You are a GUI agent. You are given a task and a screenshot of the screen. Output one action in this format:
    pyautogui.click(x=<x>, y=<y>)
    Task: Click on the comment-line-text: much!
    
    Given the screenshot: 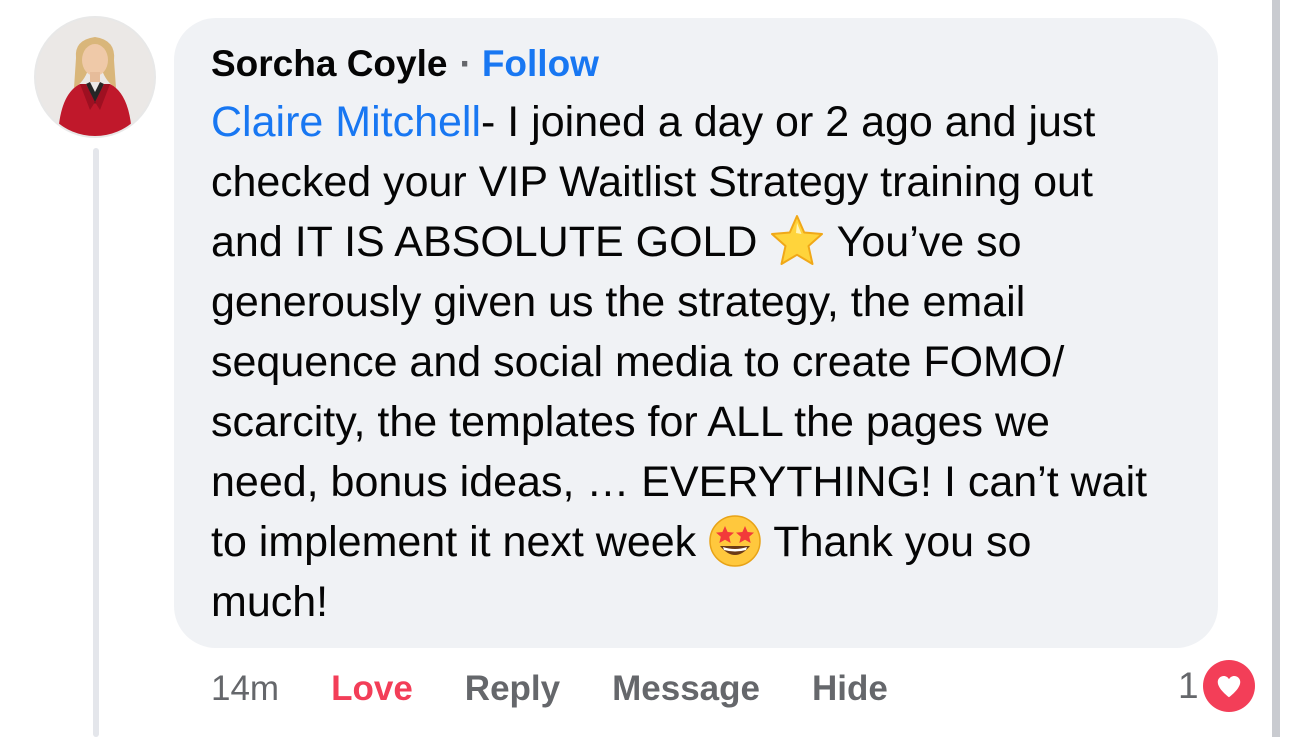 What is the action you would take?
    pyautogui.click(x=270, y=602)
    